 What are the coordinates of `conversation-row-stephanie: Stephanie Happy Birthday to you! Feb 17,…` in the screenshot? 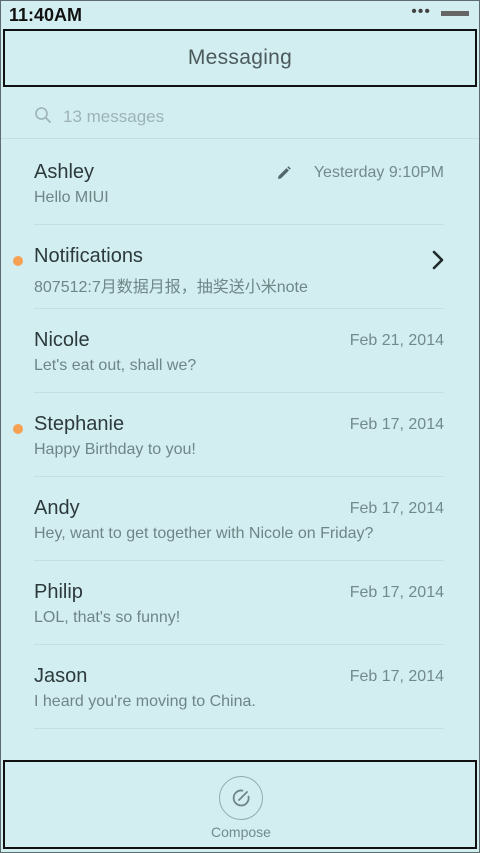 It's located at (240, 435).